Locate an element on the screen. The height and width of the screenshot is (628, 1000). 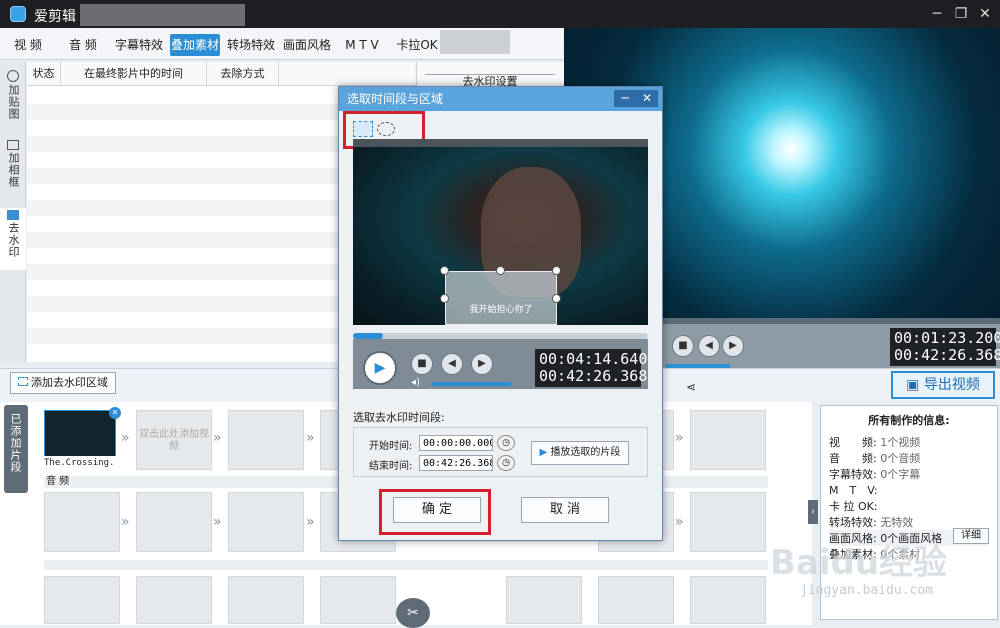
tab-transition: 转场特效 is located at coordinates (251, 45).